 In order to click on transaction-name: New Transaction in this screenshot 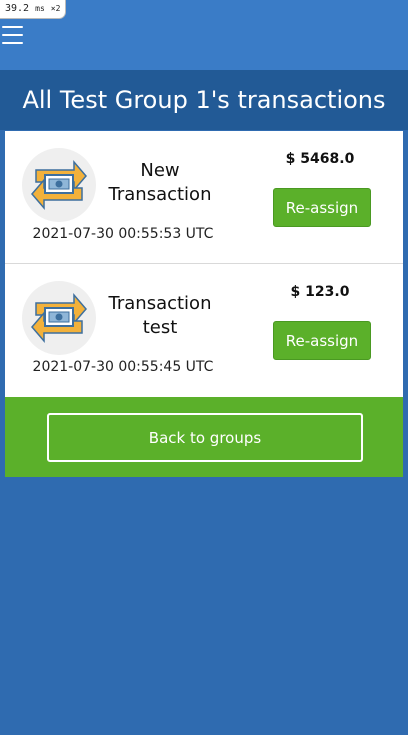, I will do `click(160, 182)`.